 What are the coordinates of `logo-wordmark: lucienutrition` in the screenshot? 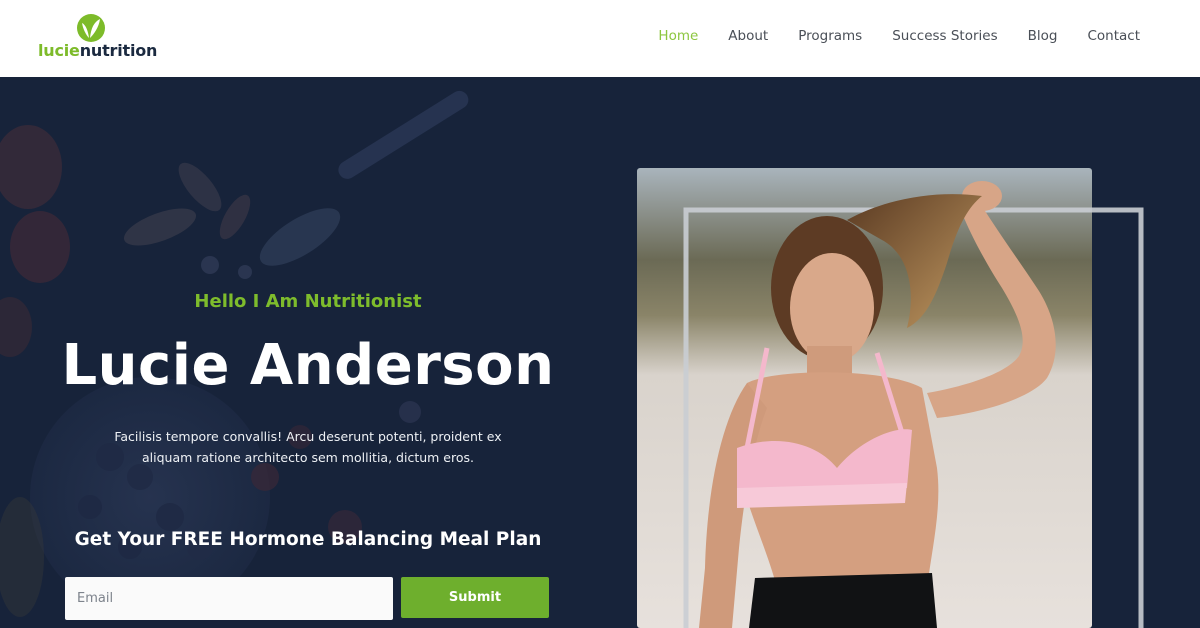 It's located at (97, 50).